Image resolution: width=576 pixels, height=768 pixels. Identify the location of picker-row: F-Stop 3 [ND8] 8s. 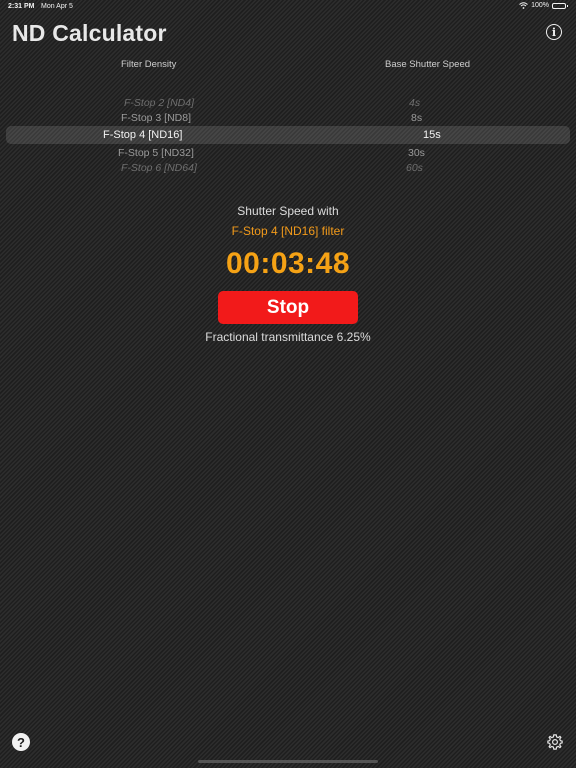
(288, 119).